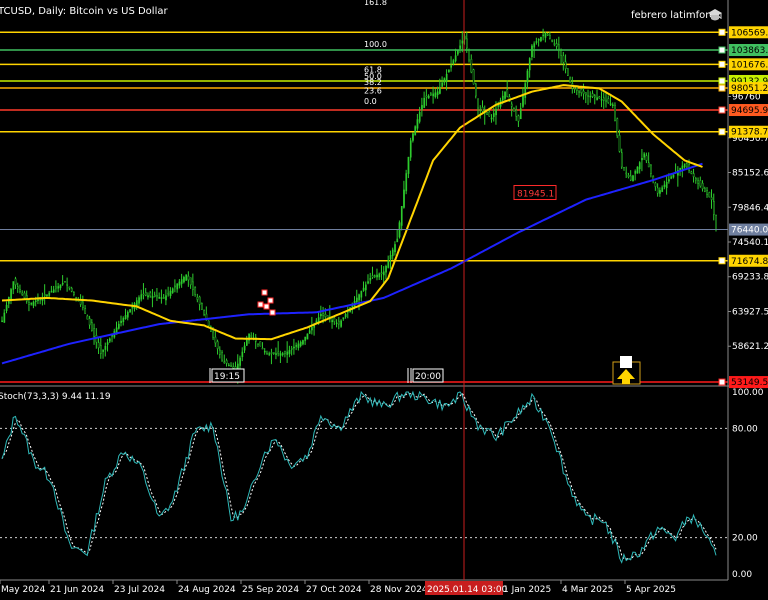 The height and width of the screenshot is (600, 768). What do you see at coordinates (399, 590) in the screenshot?
I see `time-axis-label: 28 Nov 2024` at bounding box center [399, 590].